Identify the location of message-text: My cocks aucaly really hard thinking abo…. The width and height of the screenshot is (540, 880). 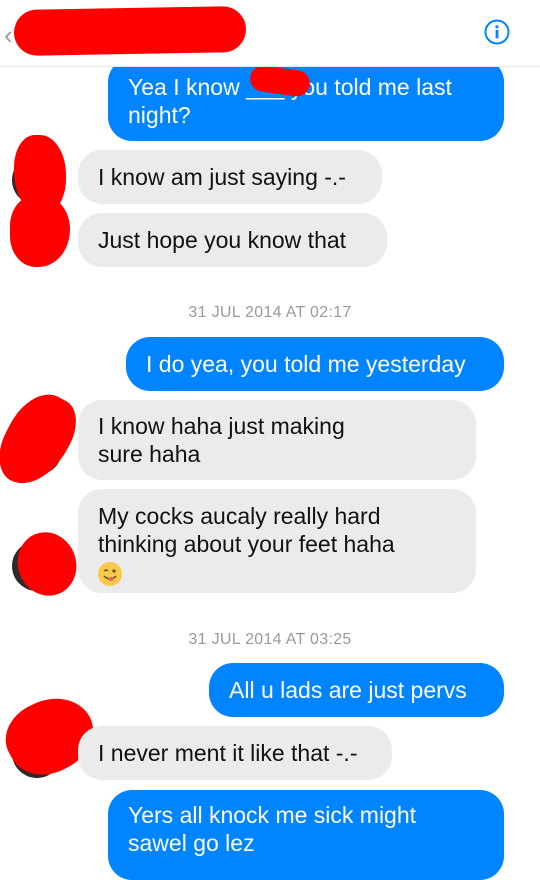
(246, 530).